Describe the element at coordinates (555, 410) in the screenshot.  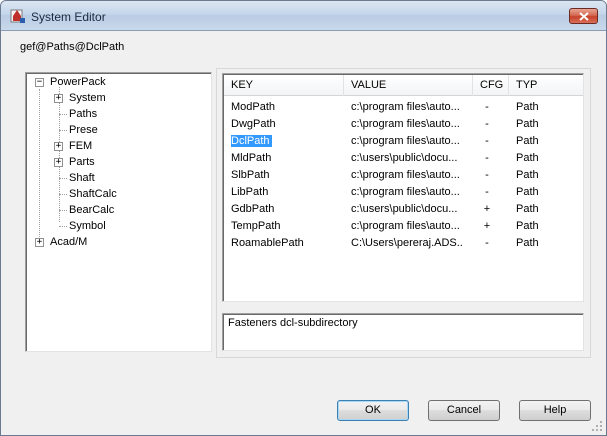
I see `help-button: Help` at that location.